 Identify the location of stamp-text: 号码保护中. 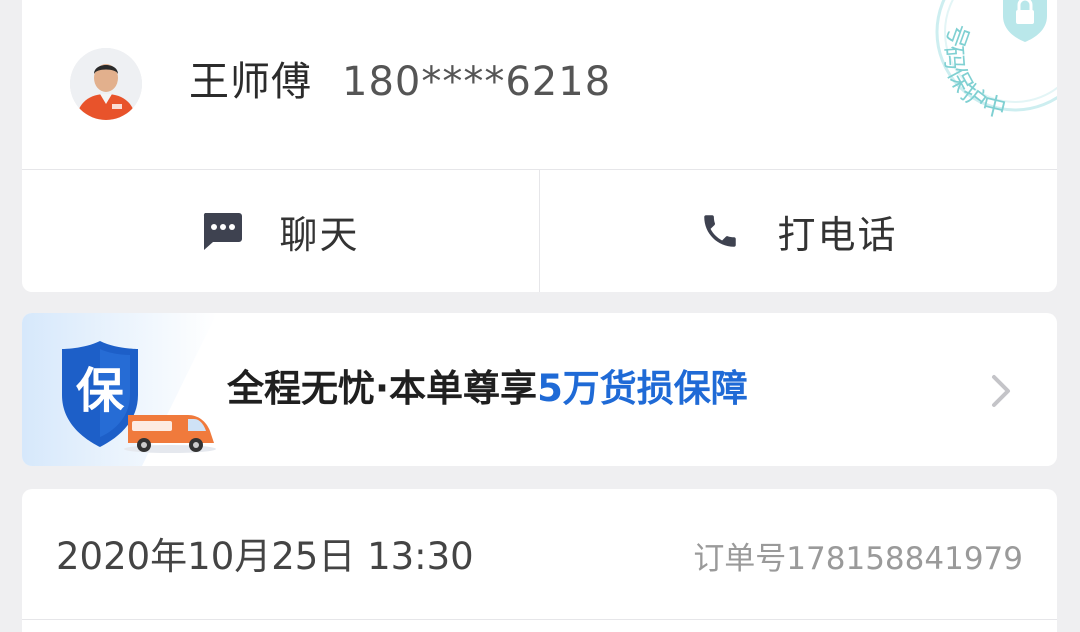
(974, 71).